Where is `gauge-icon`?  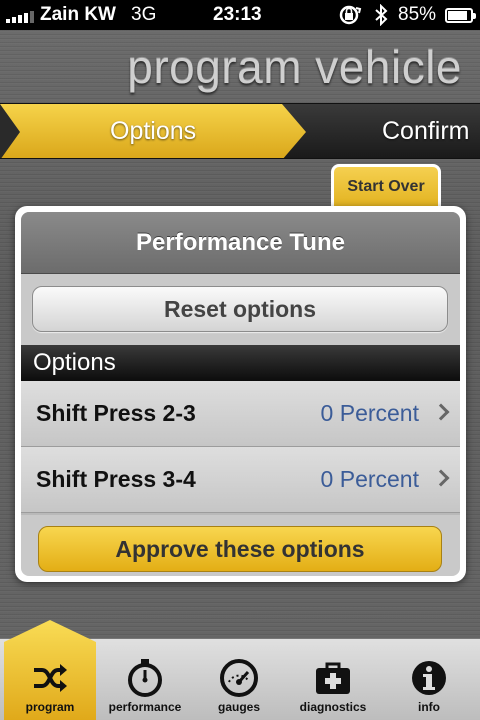
gauge-icon is located at coordinates (239, 678).